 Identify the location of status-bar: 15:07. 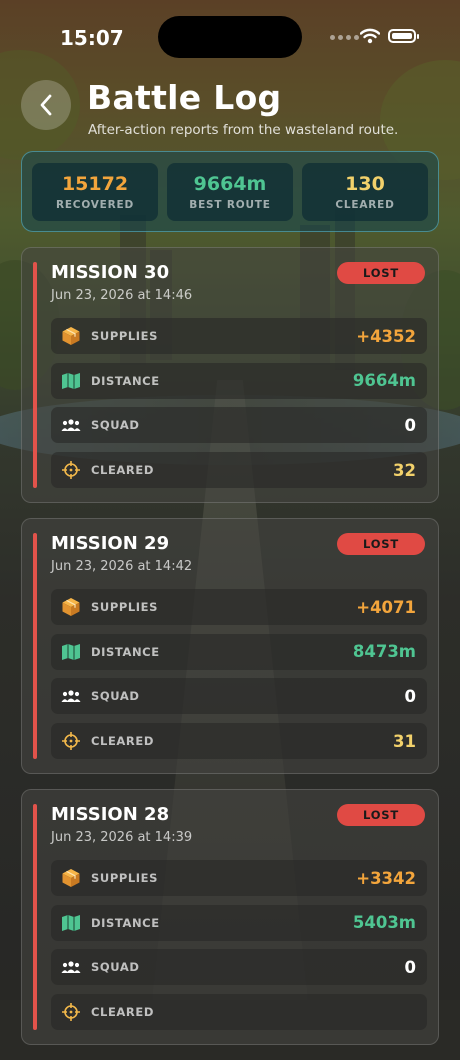
(230, 36).